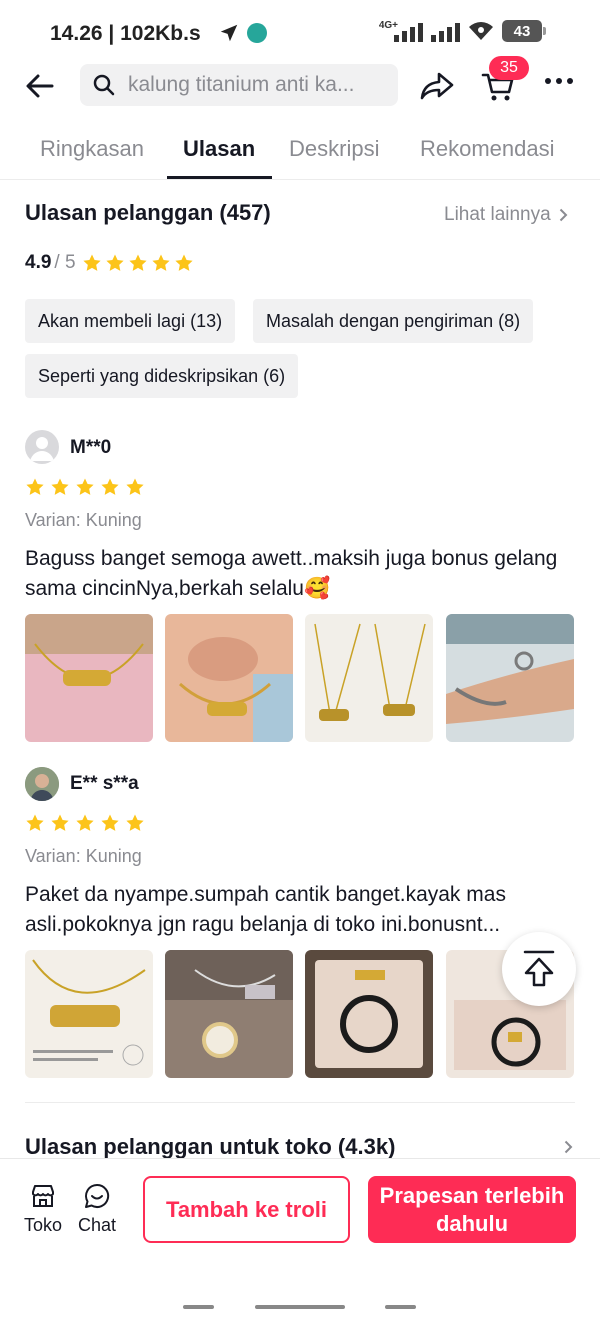  What do you see at coordinates (125, 33) in the screenshot?
I see `status-time: 14.26 | 102Kb.s` at bounding box center [125, 33].